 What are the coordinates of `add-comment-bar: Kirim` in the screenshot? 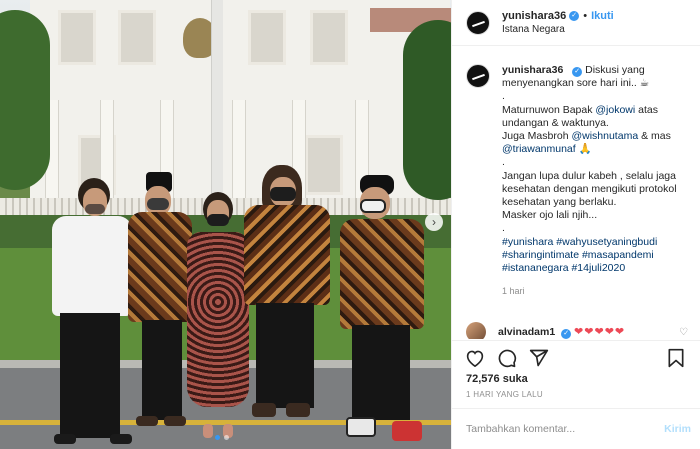 It's located at (576, 428).